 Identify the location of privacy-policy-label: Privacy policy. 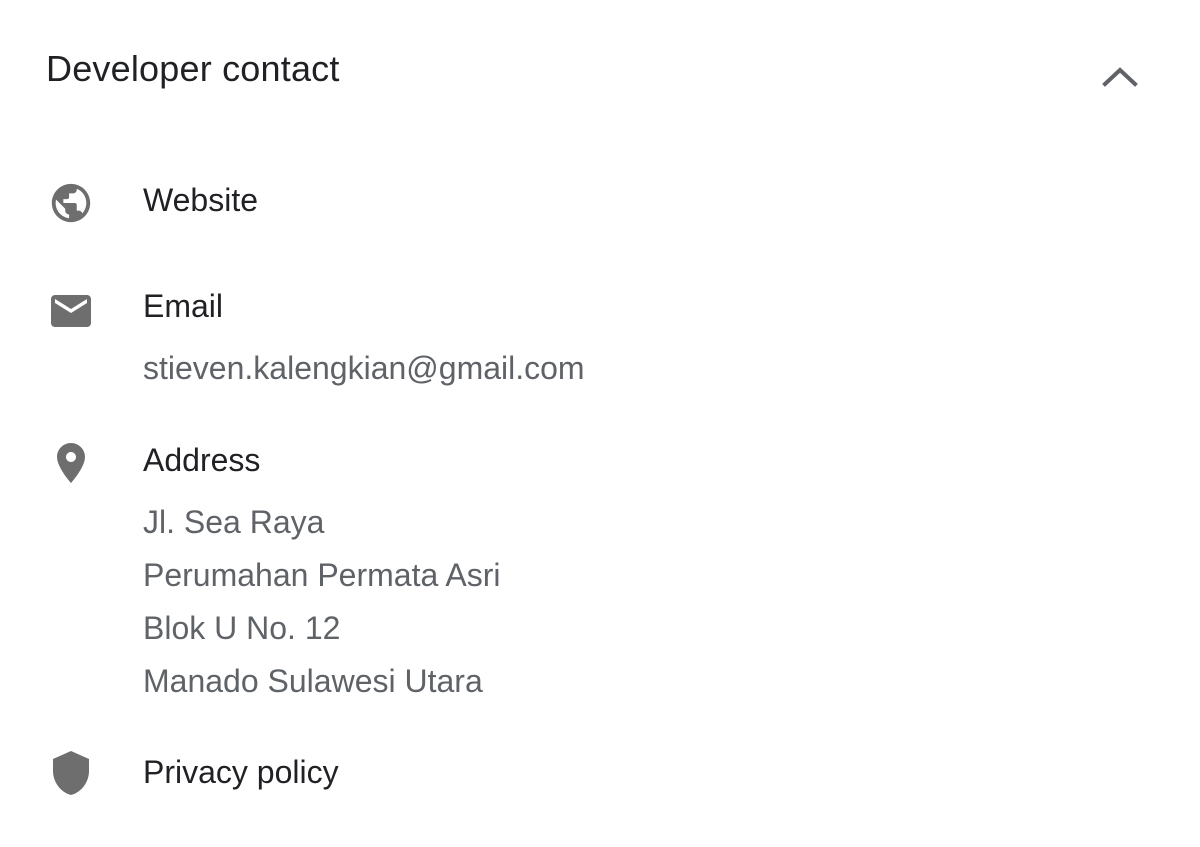
(241, 772).